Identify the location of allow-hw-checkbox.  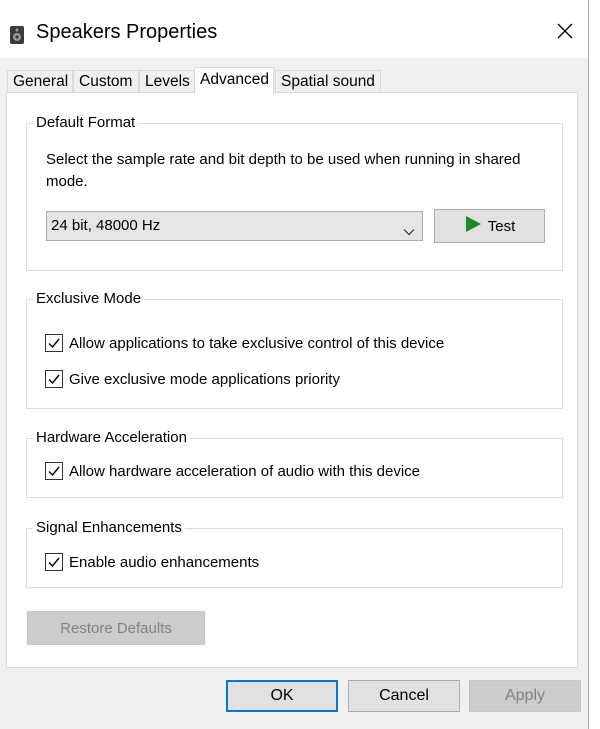
(54, 471).